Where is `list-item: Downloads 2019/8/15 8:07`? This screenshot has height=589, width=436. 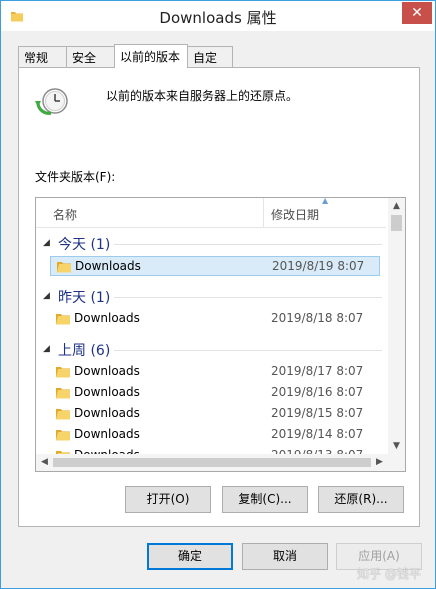 list-item: Downloads 2019/8/15 8:07 is located at coordinates (215, 414).